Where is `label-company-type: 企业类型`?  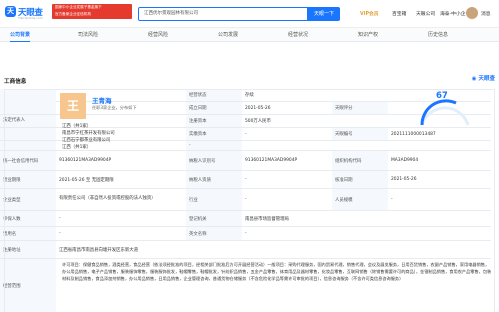
label-company-type: 企业类型 is located at coordinates (28, 199).